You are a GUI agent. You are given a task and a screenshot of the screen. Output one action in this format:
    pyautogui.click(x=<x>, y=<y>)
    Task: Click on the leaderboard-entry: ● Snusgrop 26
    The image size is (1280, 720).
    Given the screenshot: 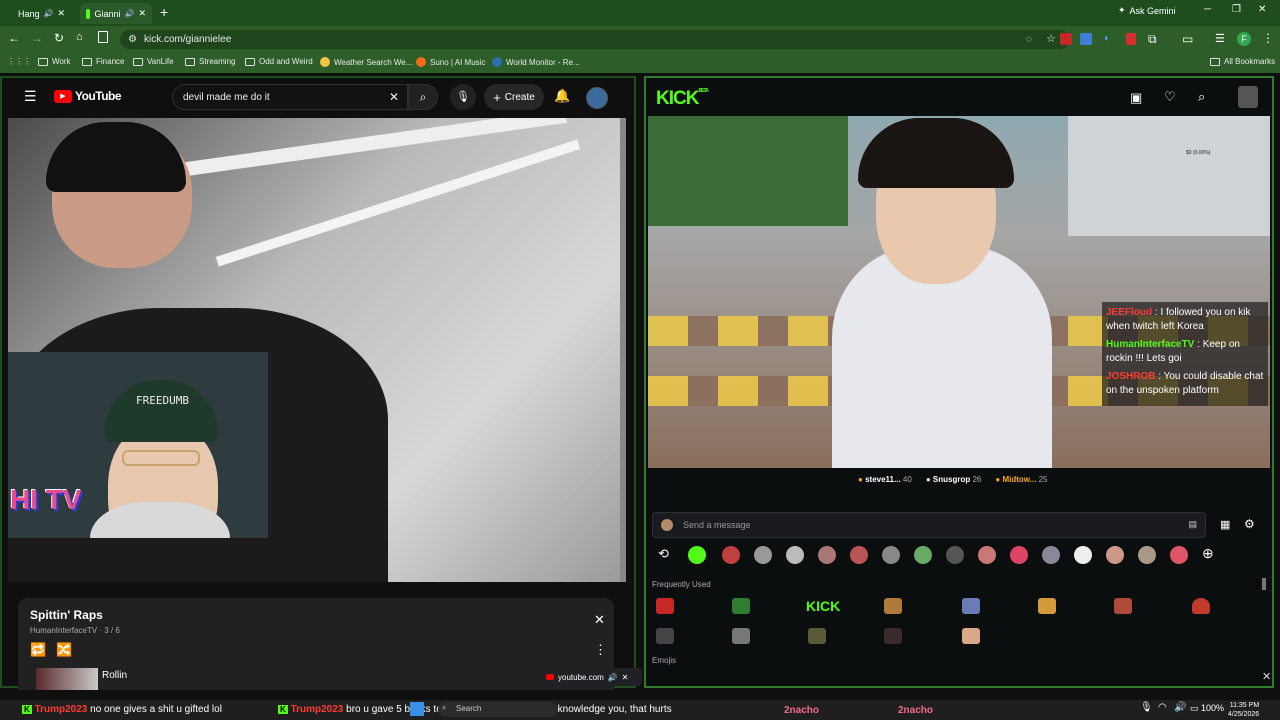 What is the action you would take?
    pyautogui.click(x=954, y=479)
    